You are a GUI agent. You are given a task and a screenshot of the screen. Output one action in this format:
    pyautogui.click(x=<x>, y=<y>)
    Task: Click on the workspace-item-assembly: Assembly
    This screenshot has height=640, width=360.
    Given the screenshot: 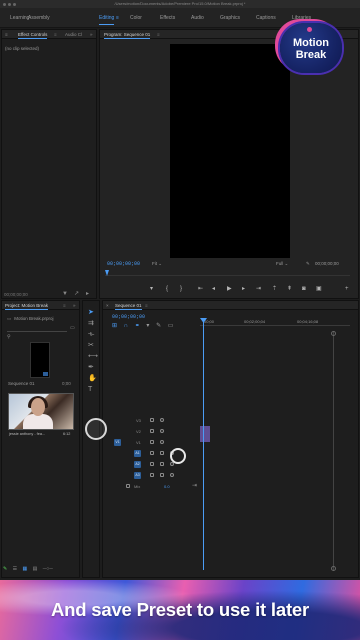 What is the action you would take?
    pyautogui.click(x=39, y=18)
    